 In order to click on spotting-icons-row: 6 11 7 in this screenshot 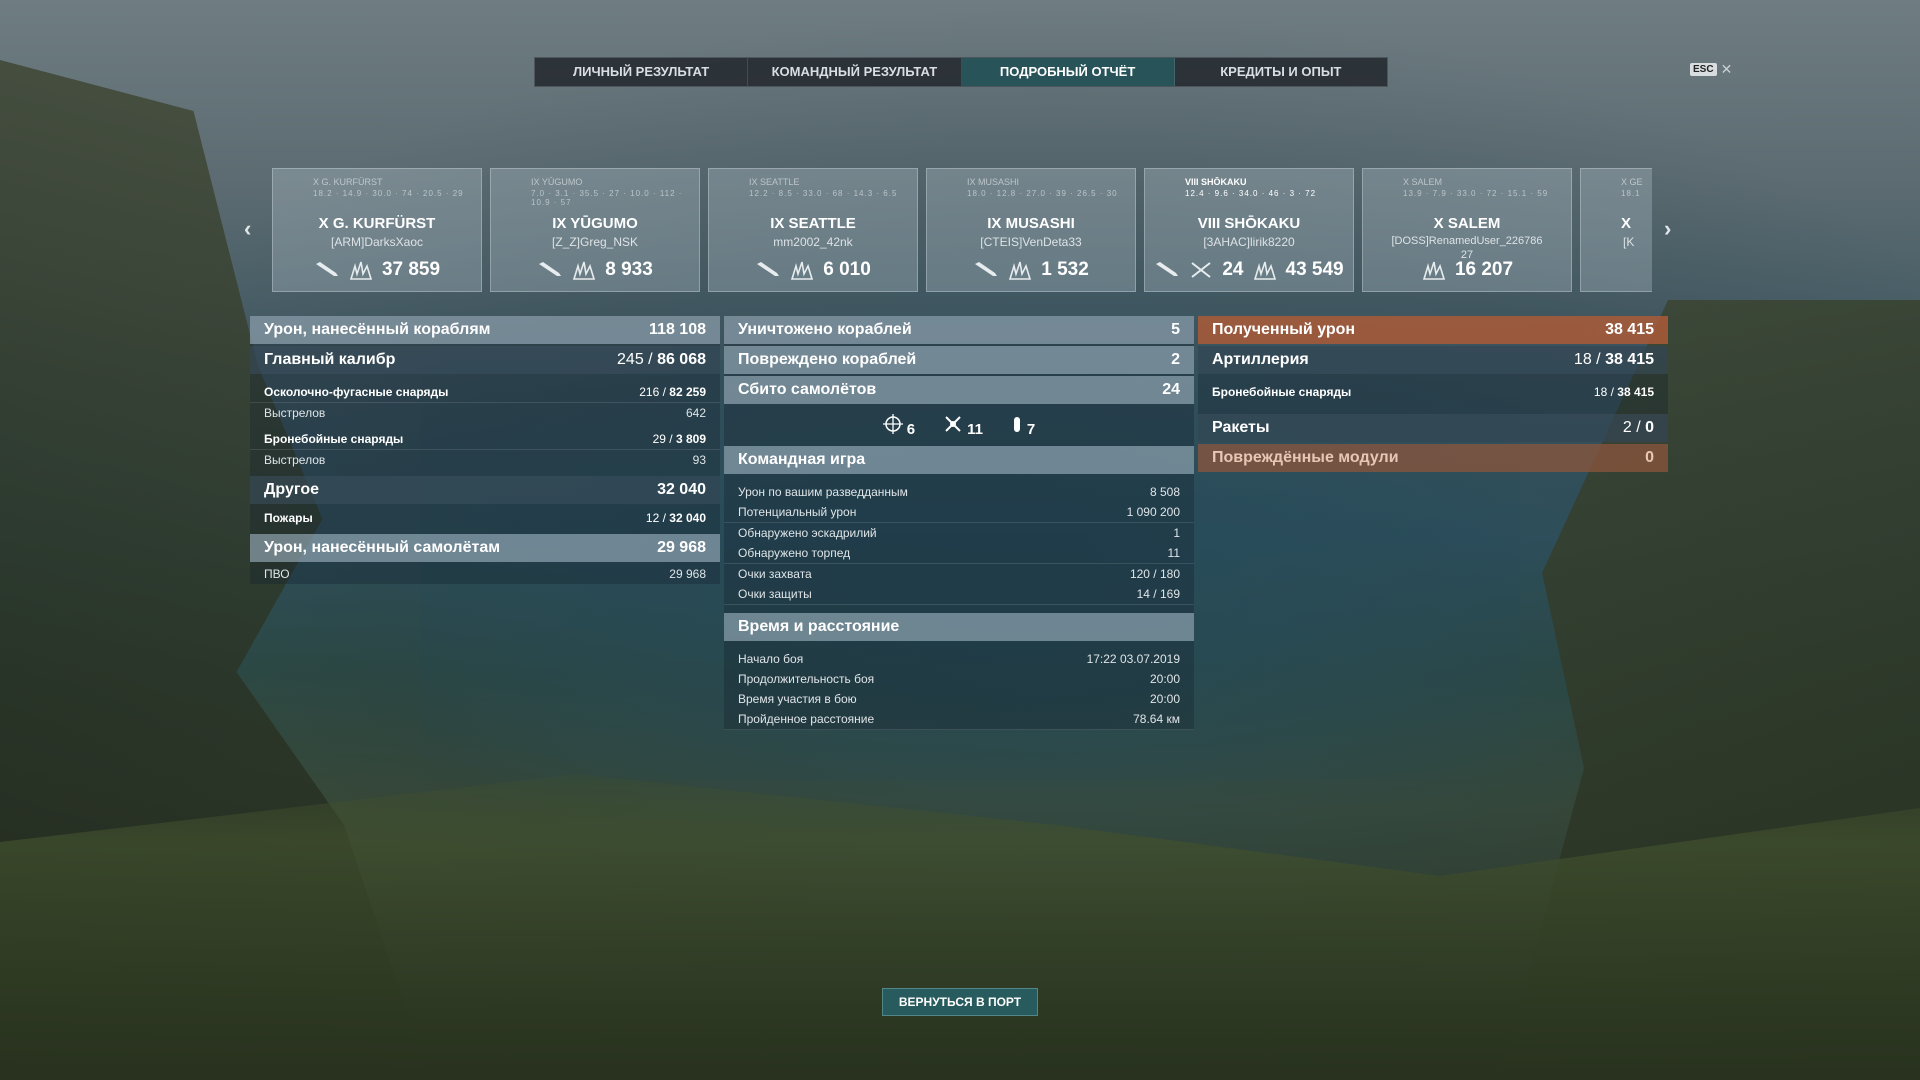, I will do `click(959, 426)`.